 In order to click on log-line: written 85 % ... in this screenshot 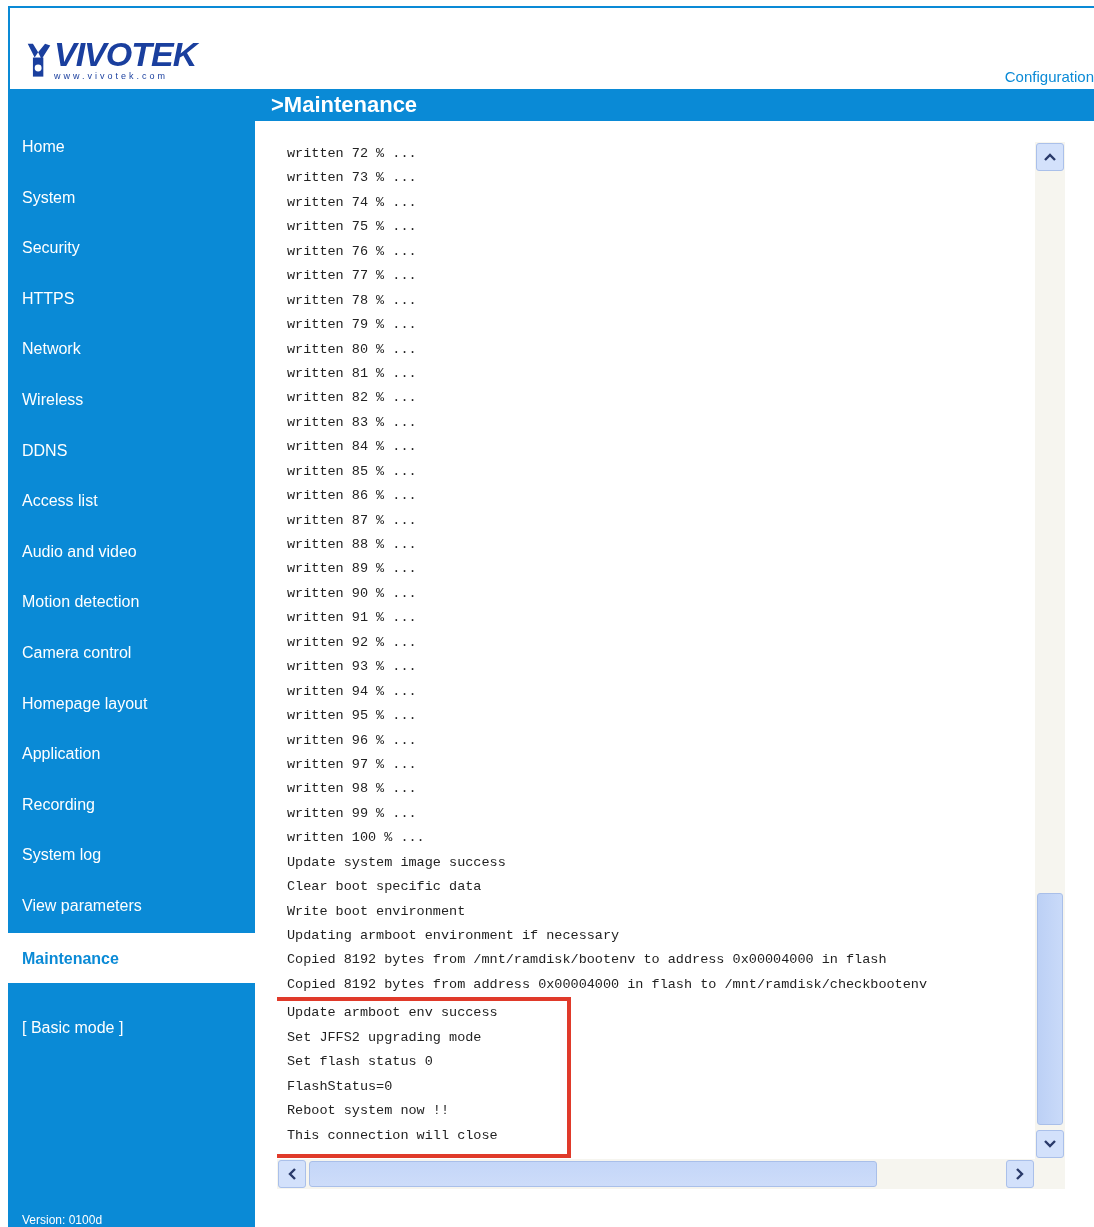, I will do `click(352, 471)`.